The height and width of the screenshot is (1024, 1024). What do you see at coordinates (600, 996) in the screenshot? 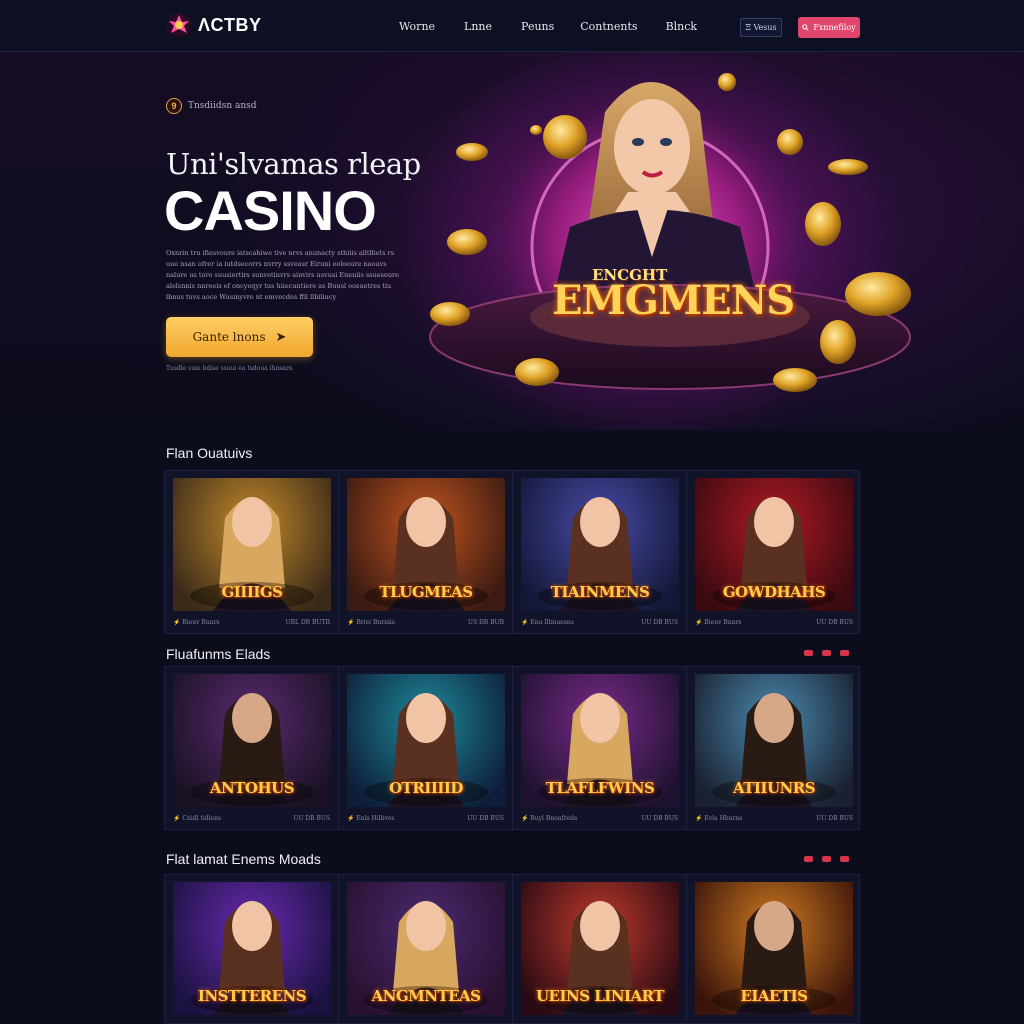
I see `game-title: UEINS LINIART` at bounding box center [600, 996].